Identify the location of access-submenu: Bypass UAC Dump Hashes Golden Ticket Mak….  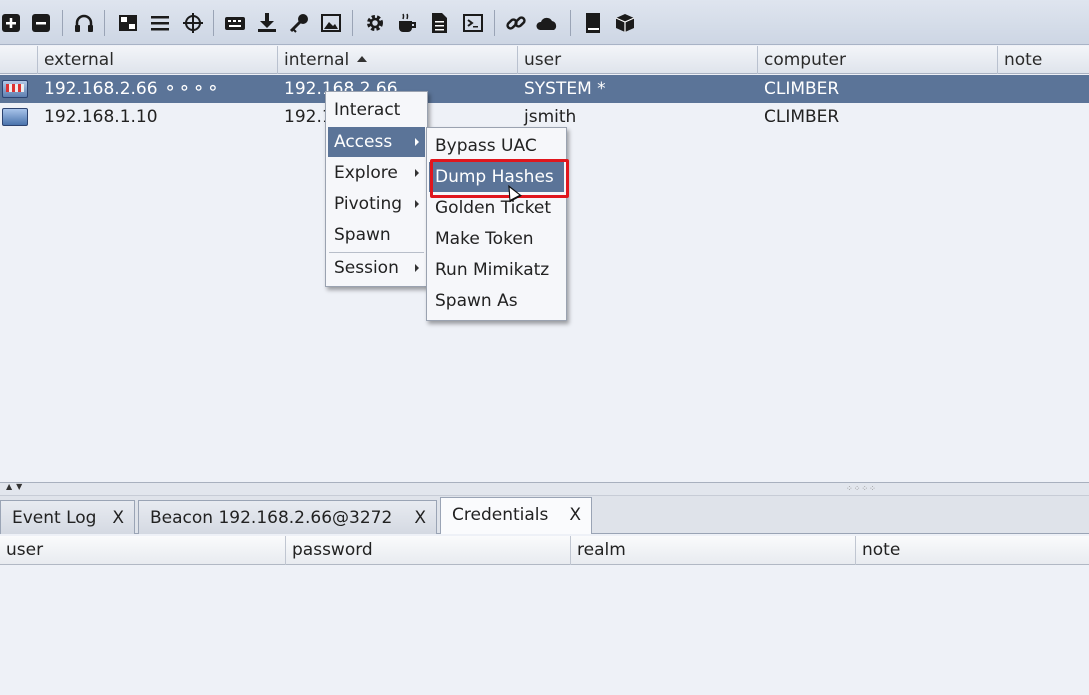
(496, 224).